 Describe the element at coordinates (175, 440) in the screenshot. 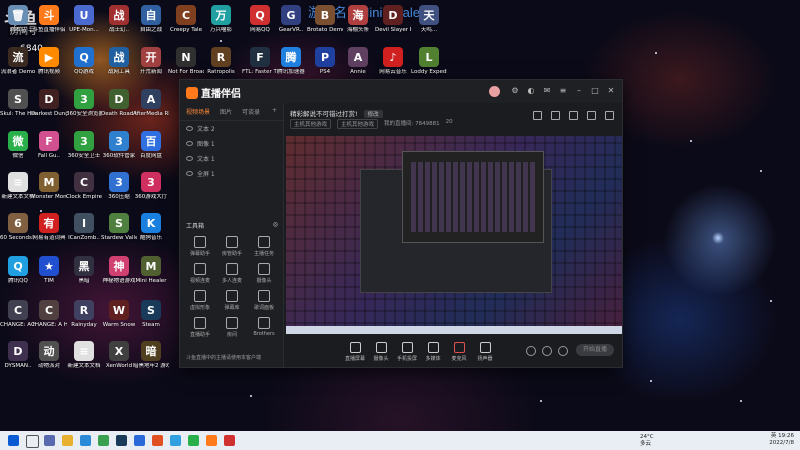

I see `qq-icon` at that location.